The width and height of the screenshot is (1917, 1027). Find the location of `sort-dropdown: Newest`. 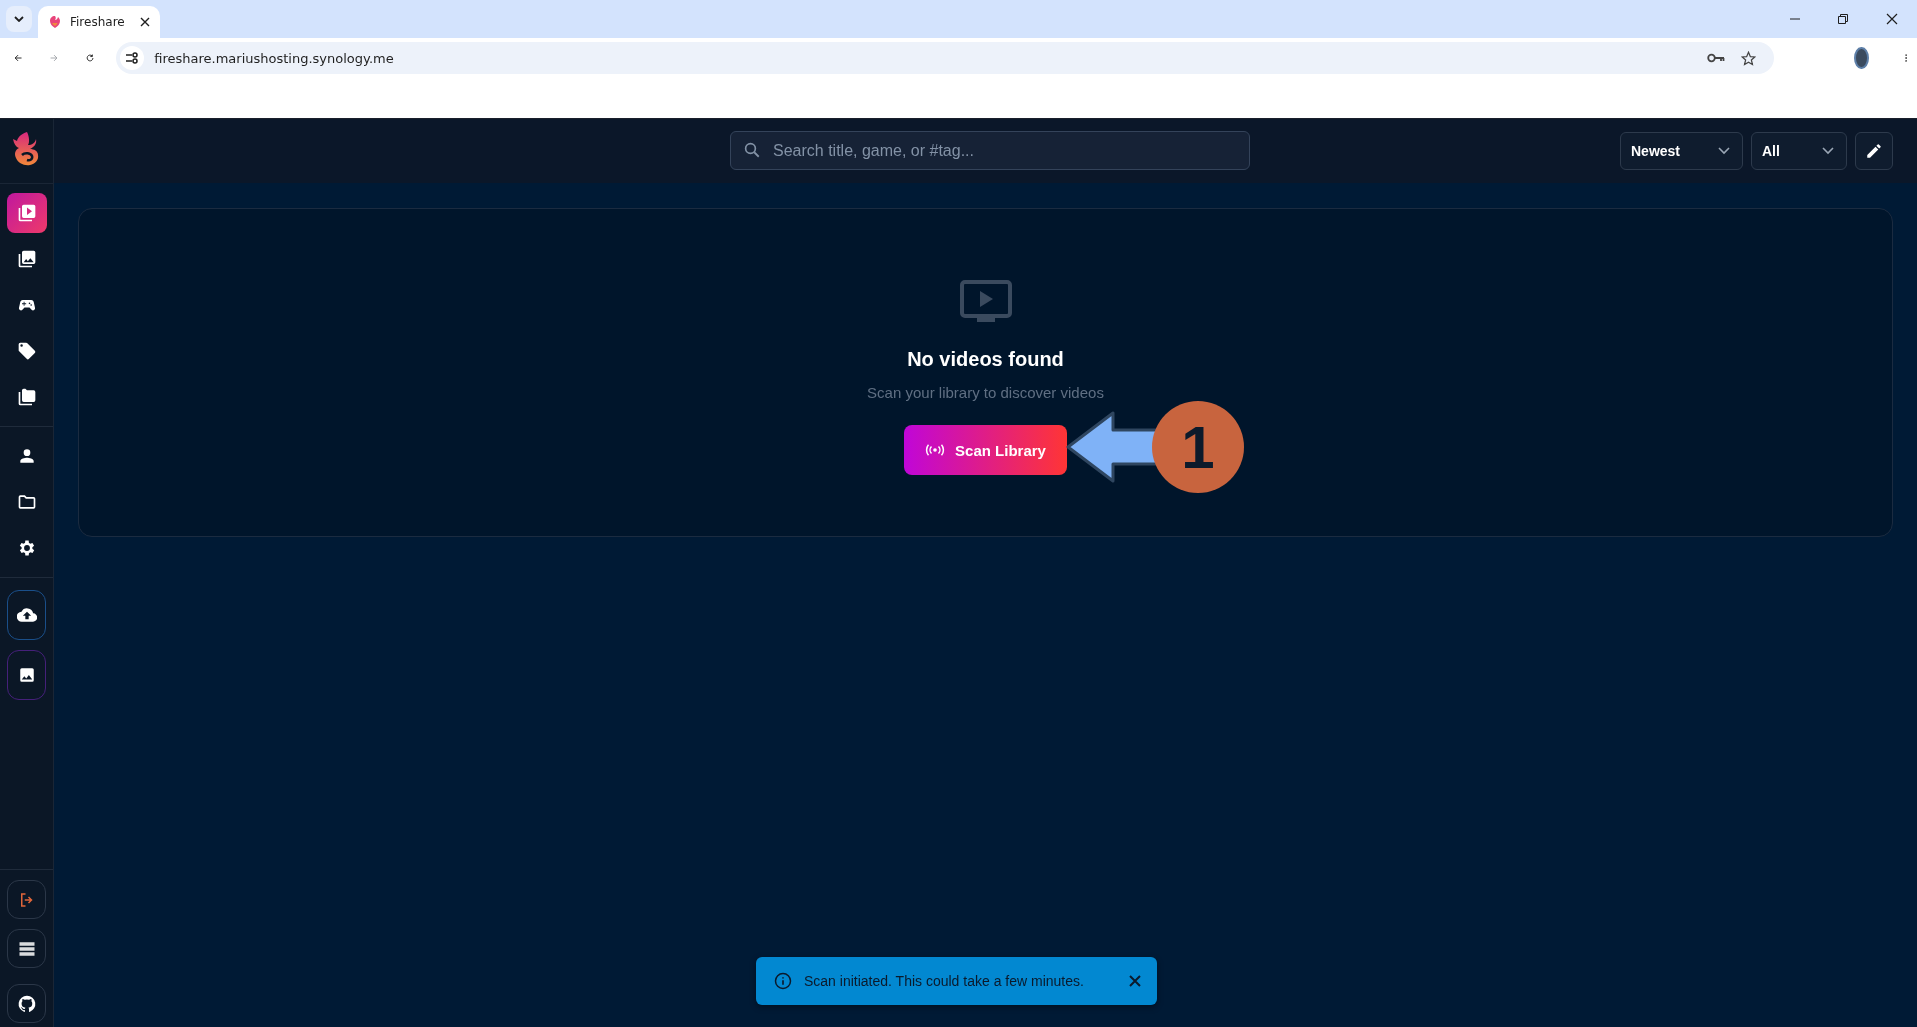

sort-dropdown: Newest is located at coordinates (1681, 151).